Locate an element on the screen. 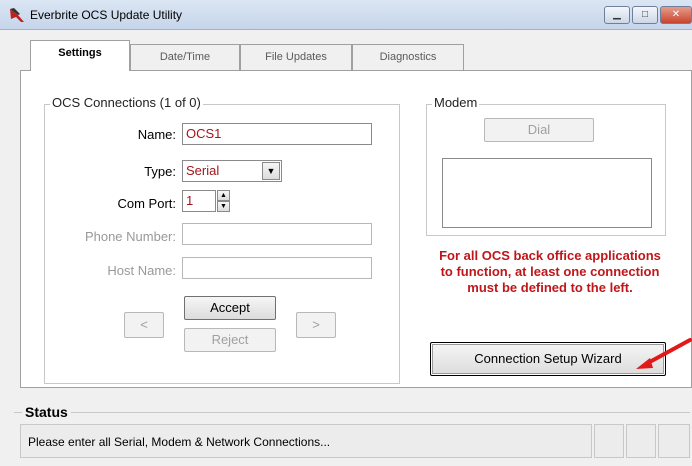 The height and width of the screenshot is (466, 692). tab-date-time: Date/Time is located at coordinates (185, 57).